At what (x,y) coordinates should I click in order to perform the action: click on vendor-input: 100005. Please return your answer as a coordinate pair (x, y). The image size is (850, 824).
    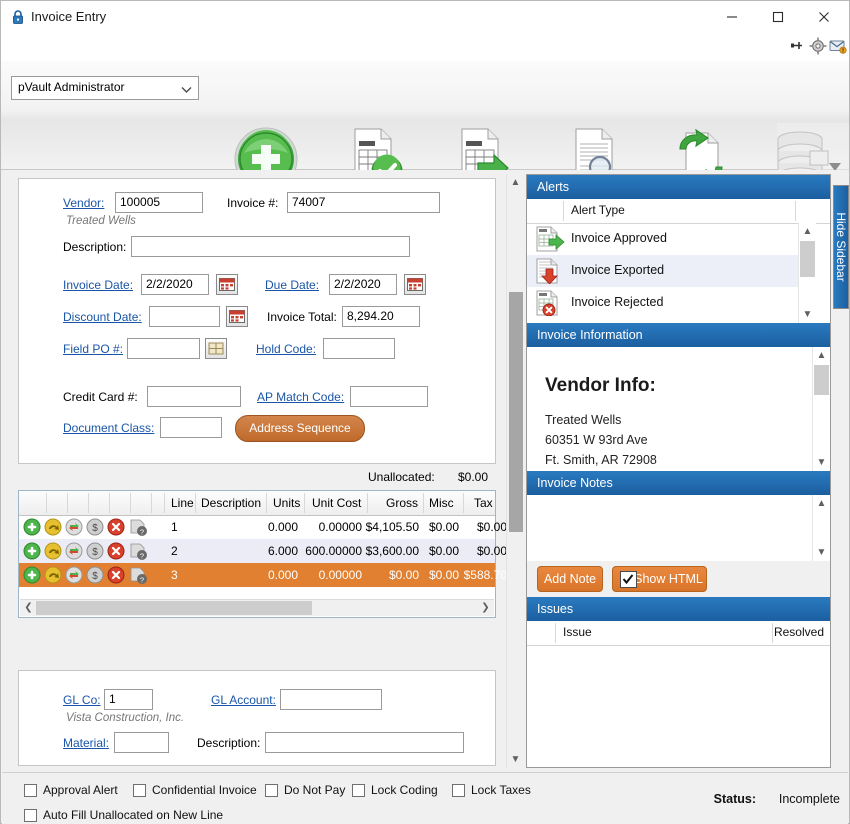
    Looking at the image, I should click on (159, 202).